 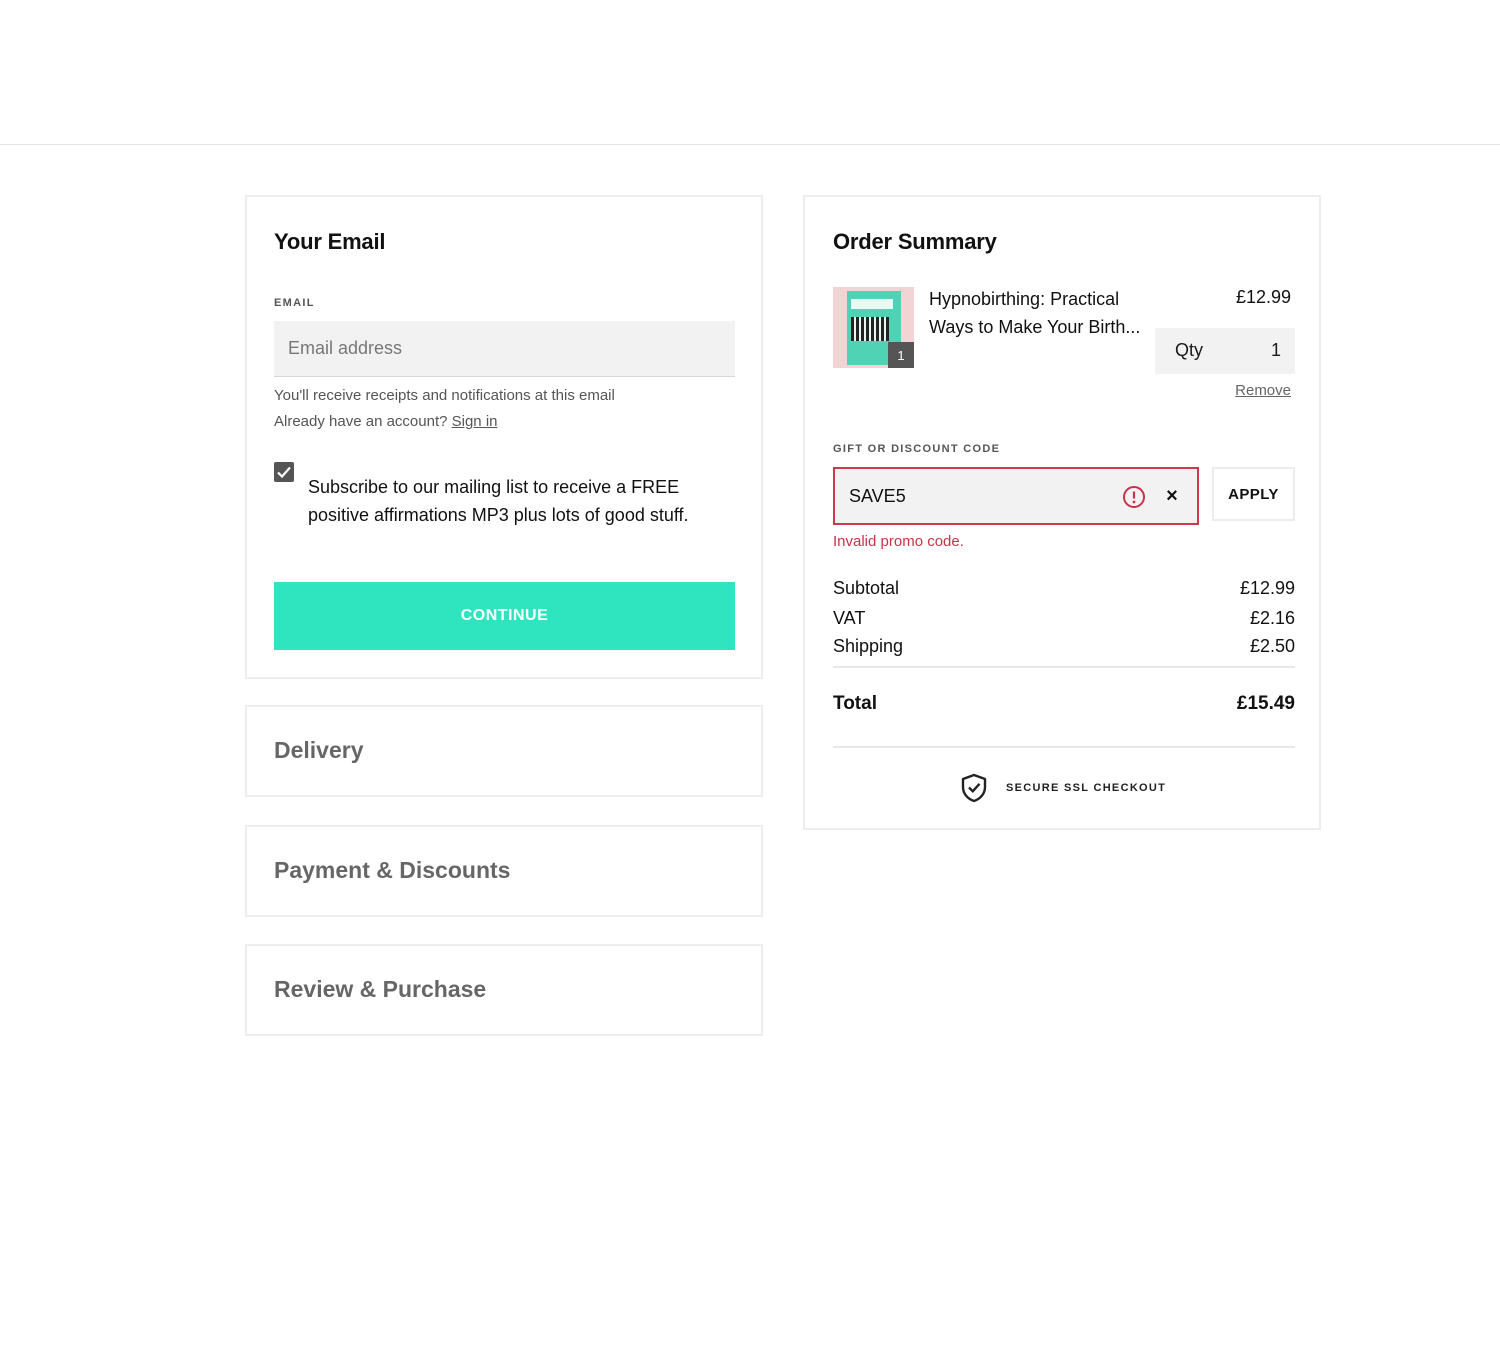 I want to click on subtotal-label: Subtotal, so click(x=866, y=588).